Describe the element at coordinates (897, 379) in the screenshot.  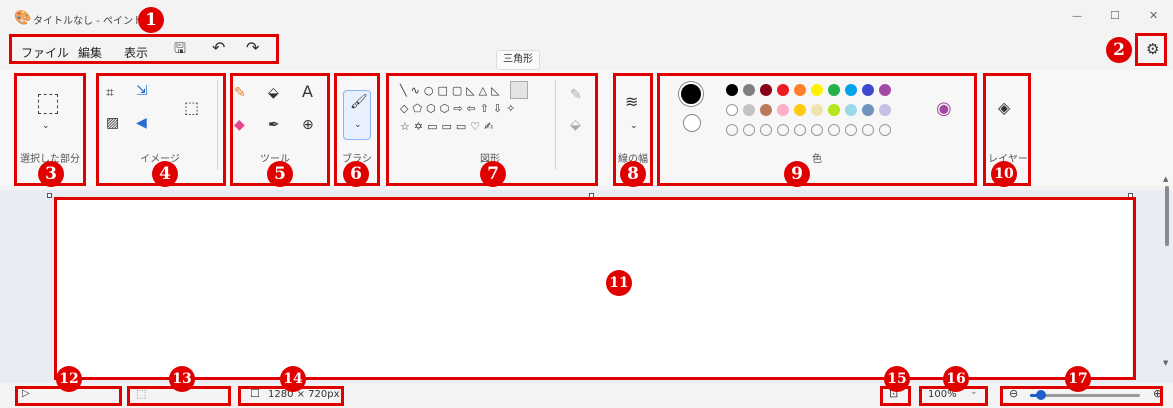
I see `badge-15: 15` at that location.